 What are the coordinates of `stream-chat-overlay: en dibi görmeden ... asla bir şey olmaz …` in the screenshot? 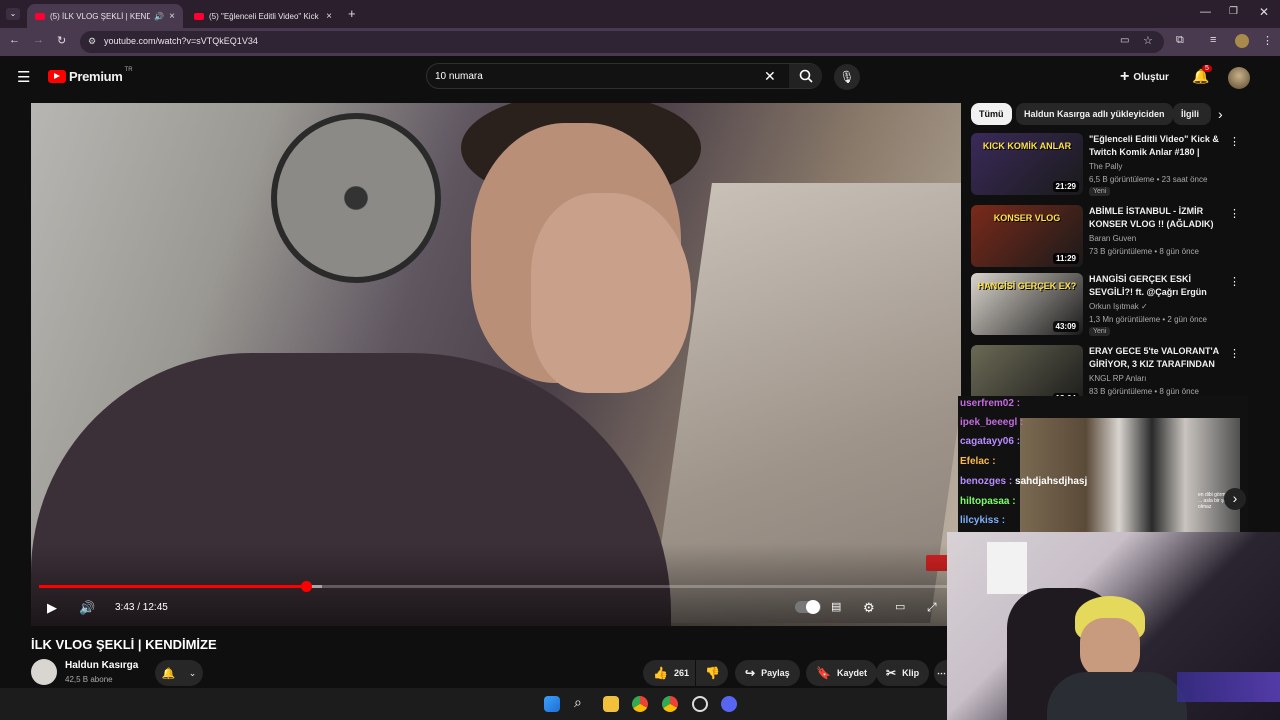 It's located at (1103, 464).